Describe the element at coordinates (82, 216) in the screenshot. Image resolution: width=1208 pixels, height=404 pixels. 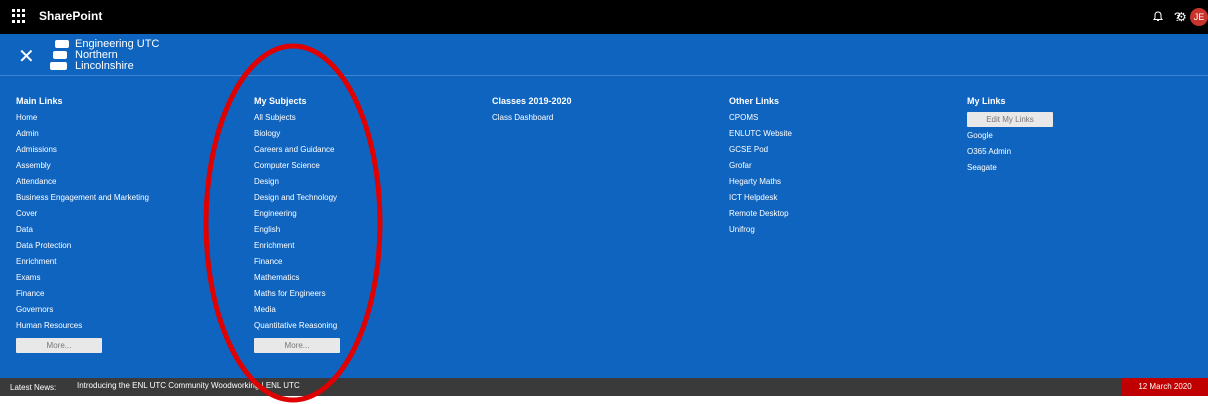
I see `menu-link: Cover` at that location.